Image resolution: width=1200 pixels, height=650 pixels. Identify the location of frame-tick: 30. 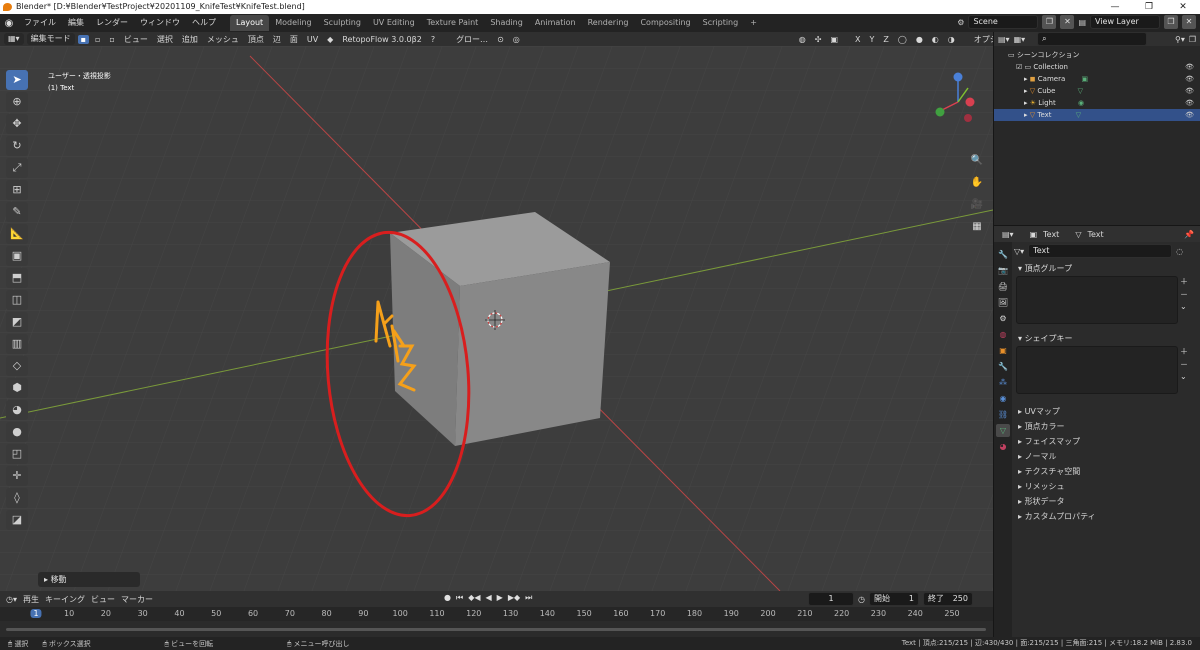
(143, 613).